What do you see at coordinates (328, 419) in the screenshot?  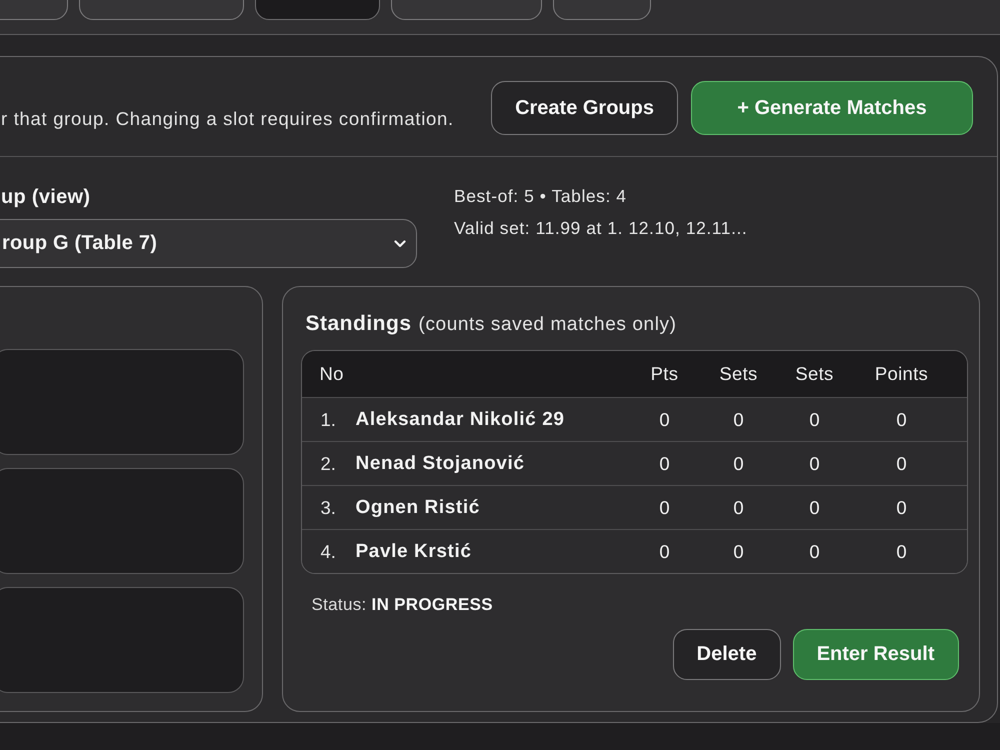 I see `rank-cell-text: 1.` at bounding box center [328, 419].